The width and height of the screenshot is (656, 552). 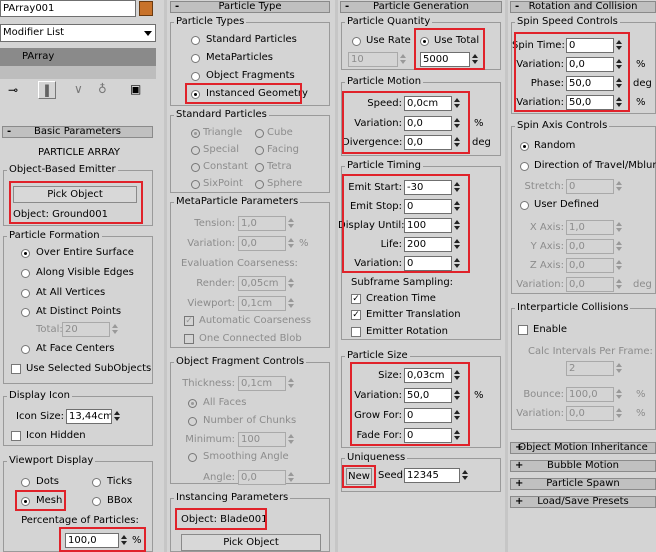 What do you see at coordinates (619, 284) in the screenshot?
I see `axis-variation-spinner` at bounding box center [619, 284].